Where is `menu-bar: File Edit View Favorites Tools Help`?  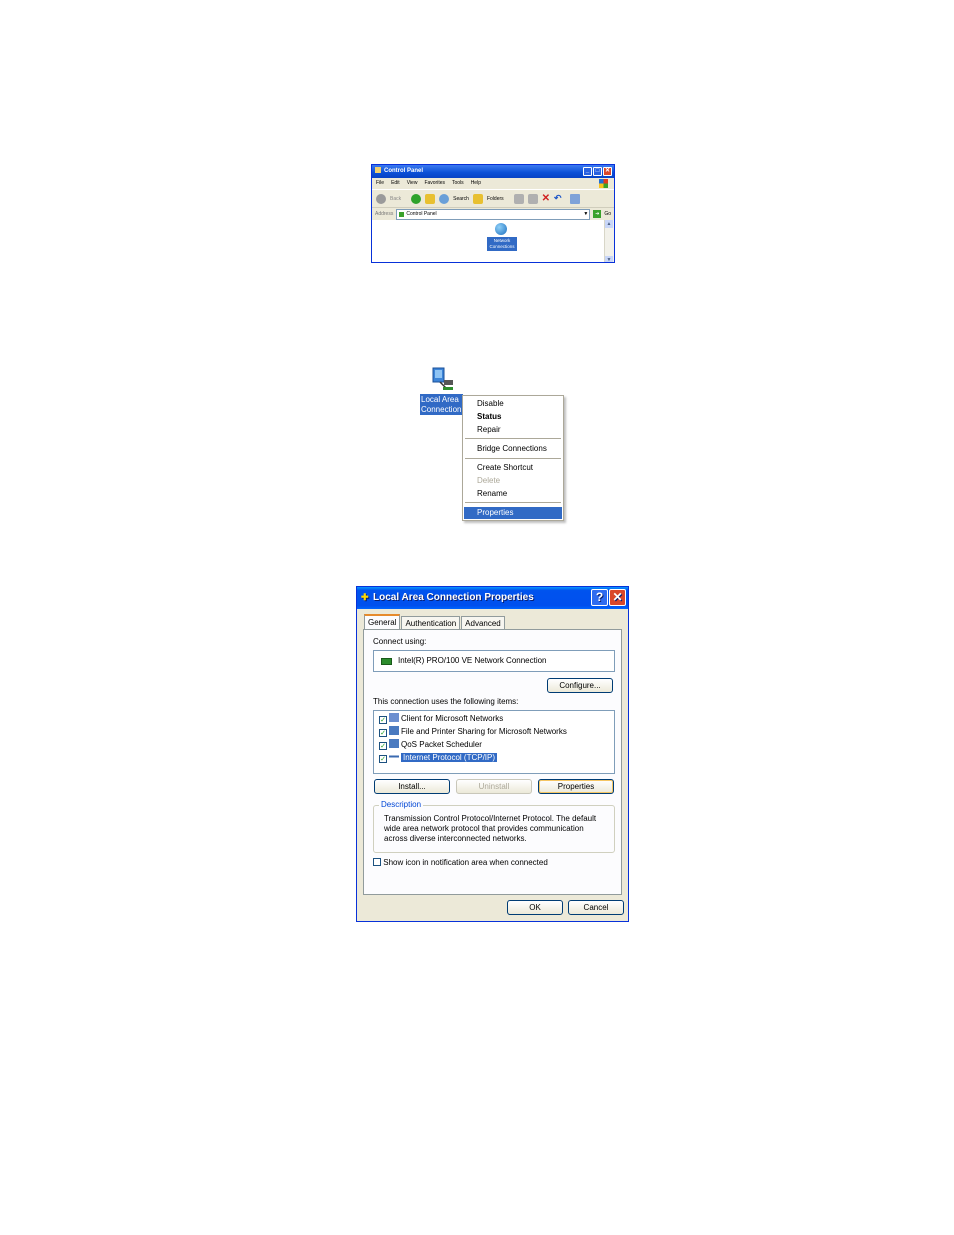 menu-bar: File Edit View Favorites Tools Help is located at coordinates (493, 183).